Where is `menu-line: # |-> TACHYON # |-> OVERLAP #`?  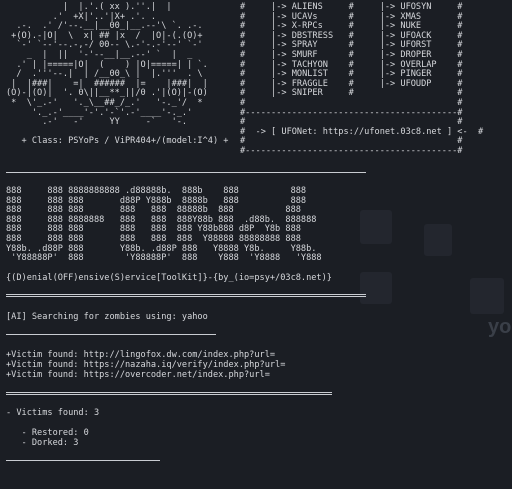
menu-line: # |-> TACHYON # |-> OVERLAP # is located at coordinates (351, 64).